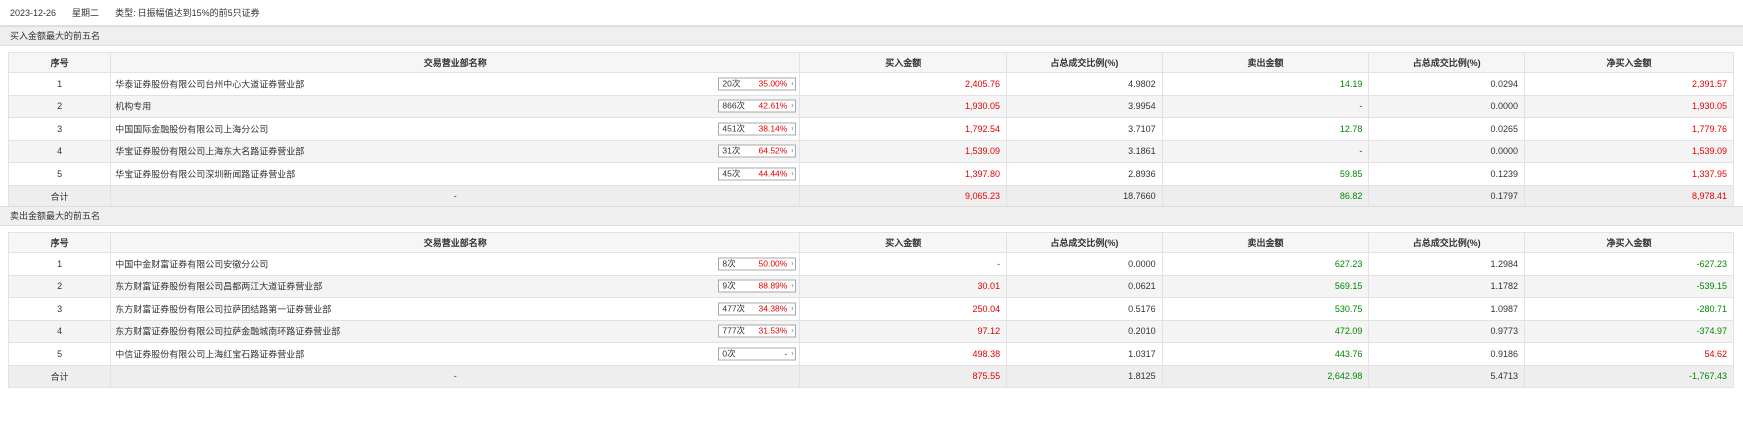 The image size is (1743, 426). What do you see at coordinates (1084, 196) in the screenshot?
I see `total-buy-ratio: 18.7660` at bounding box center [1084, 196].